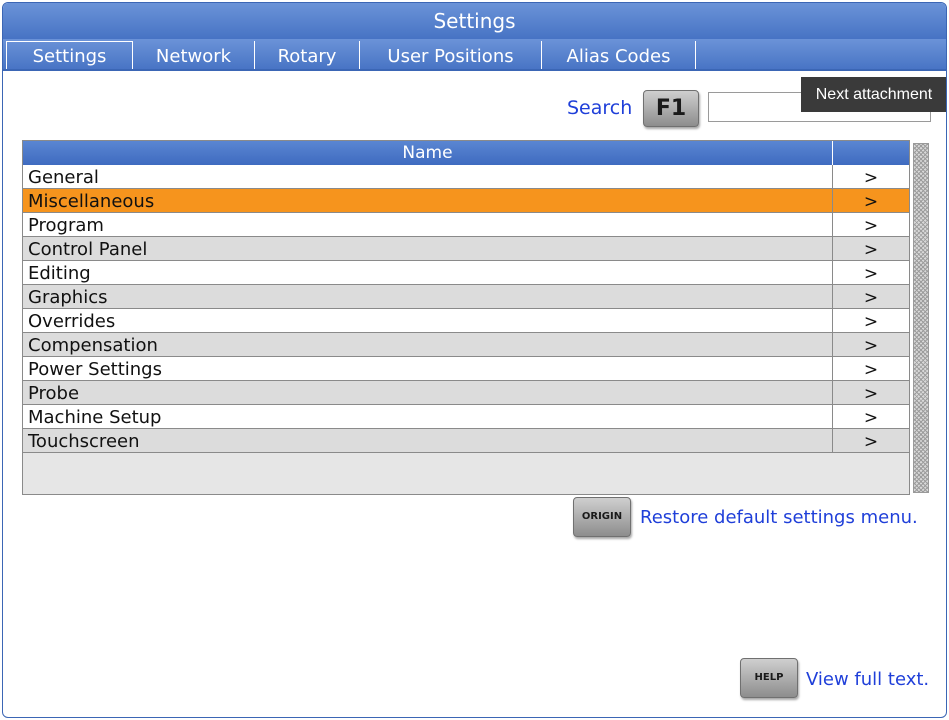 This screenshot has height=720, width=949. I want to click on row-name: Editing, so click(59, 273).